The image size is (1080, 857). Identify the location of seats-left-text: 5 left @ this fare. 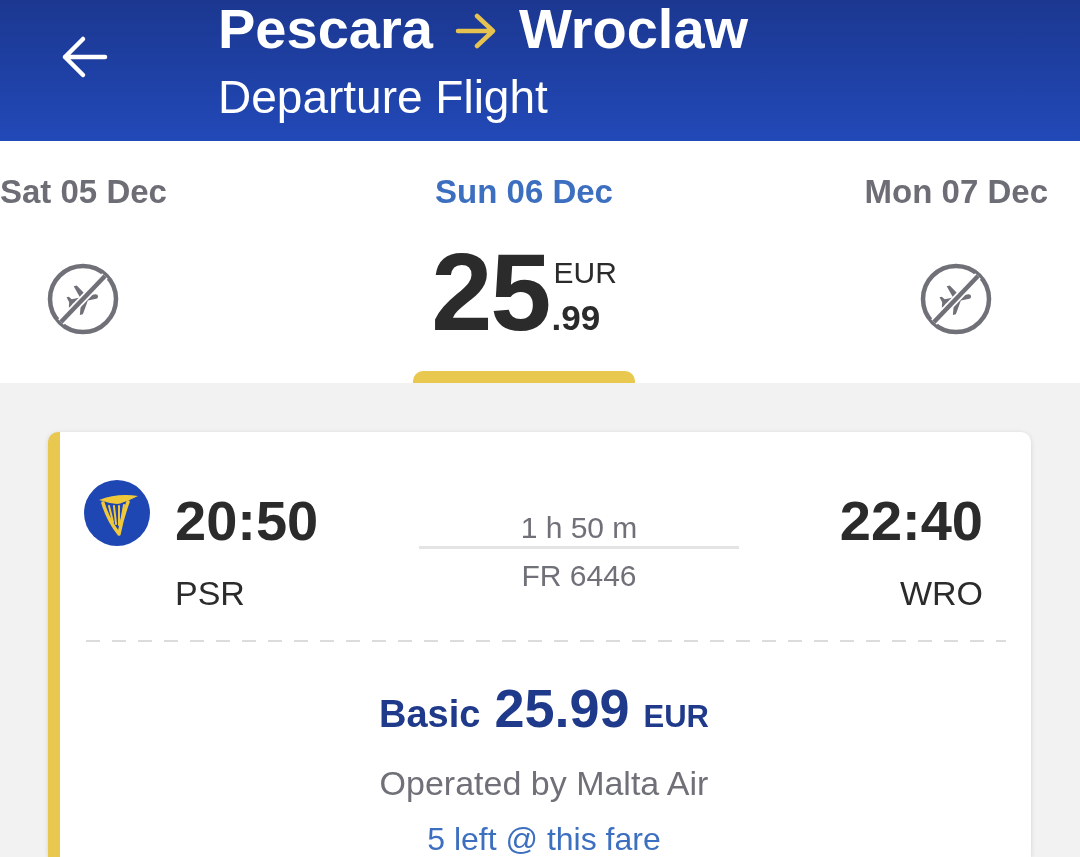
(544, 839).